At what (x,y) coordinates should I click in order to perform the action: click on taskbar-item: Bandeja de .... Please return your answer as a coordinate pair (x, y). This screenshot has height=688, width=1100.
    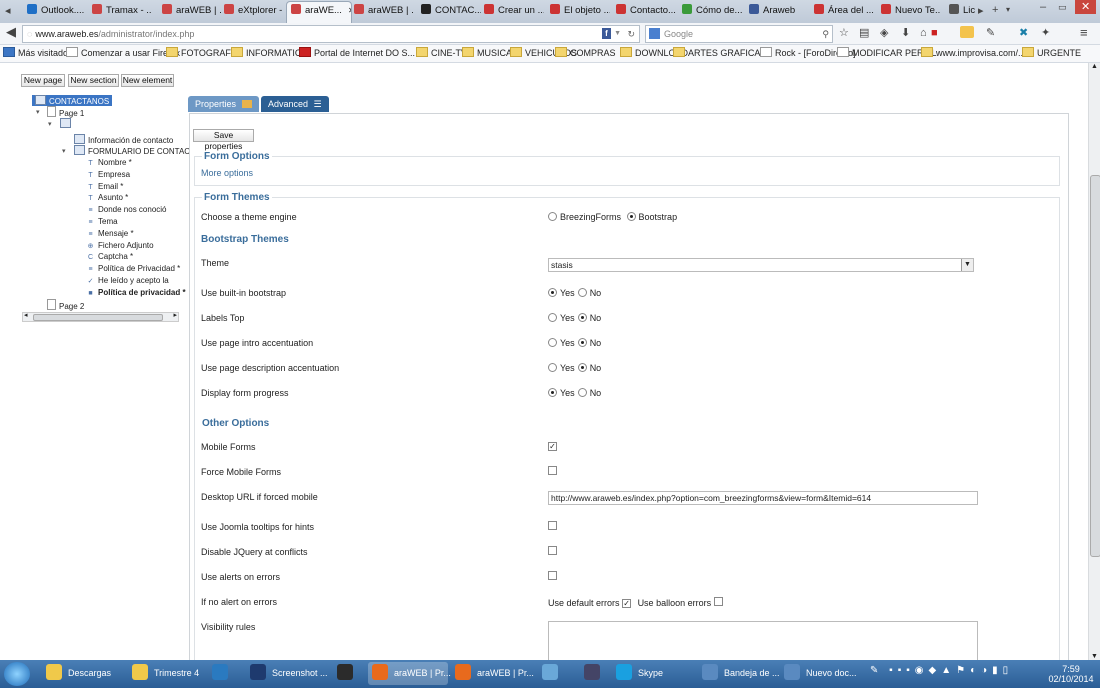
    Looking at the image, I should click on (739, 673).